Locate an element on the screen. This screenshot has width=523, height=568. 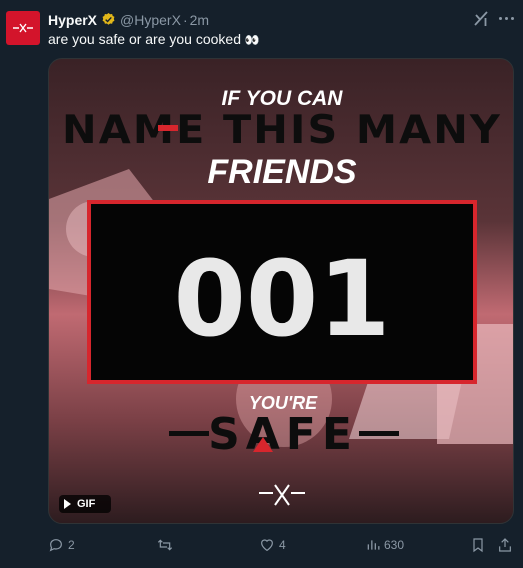
share-icon is located at coordinates (505, 545).